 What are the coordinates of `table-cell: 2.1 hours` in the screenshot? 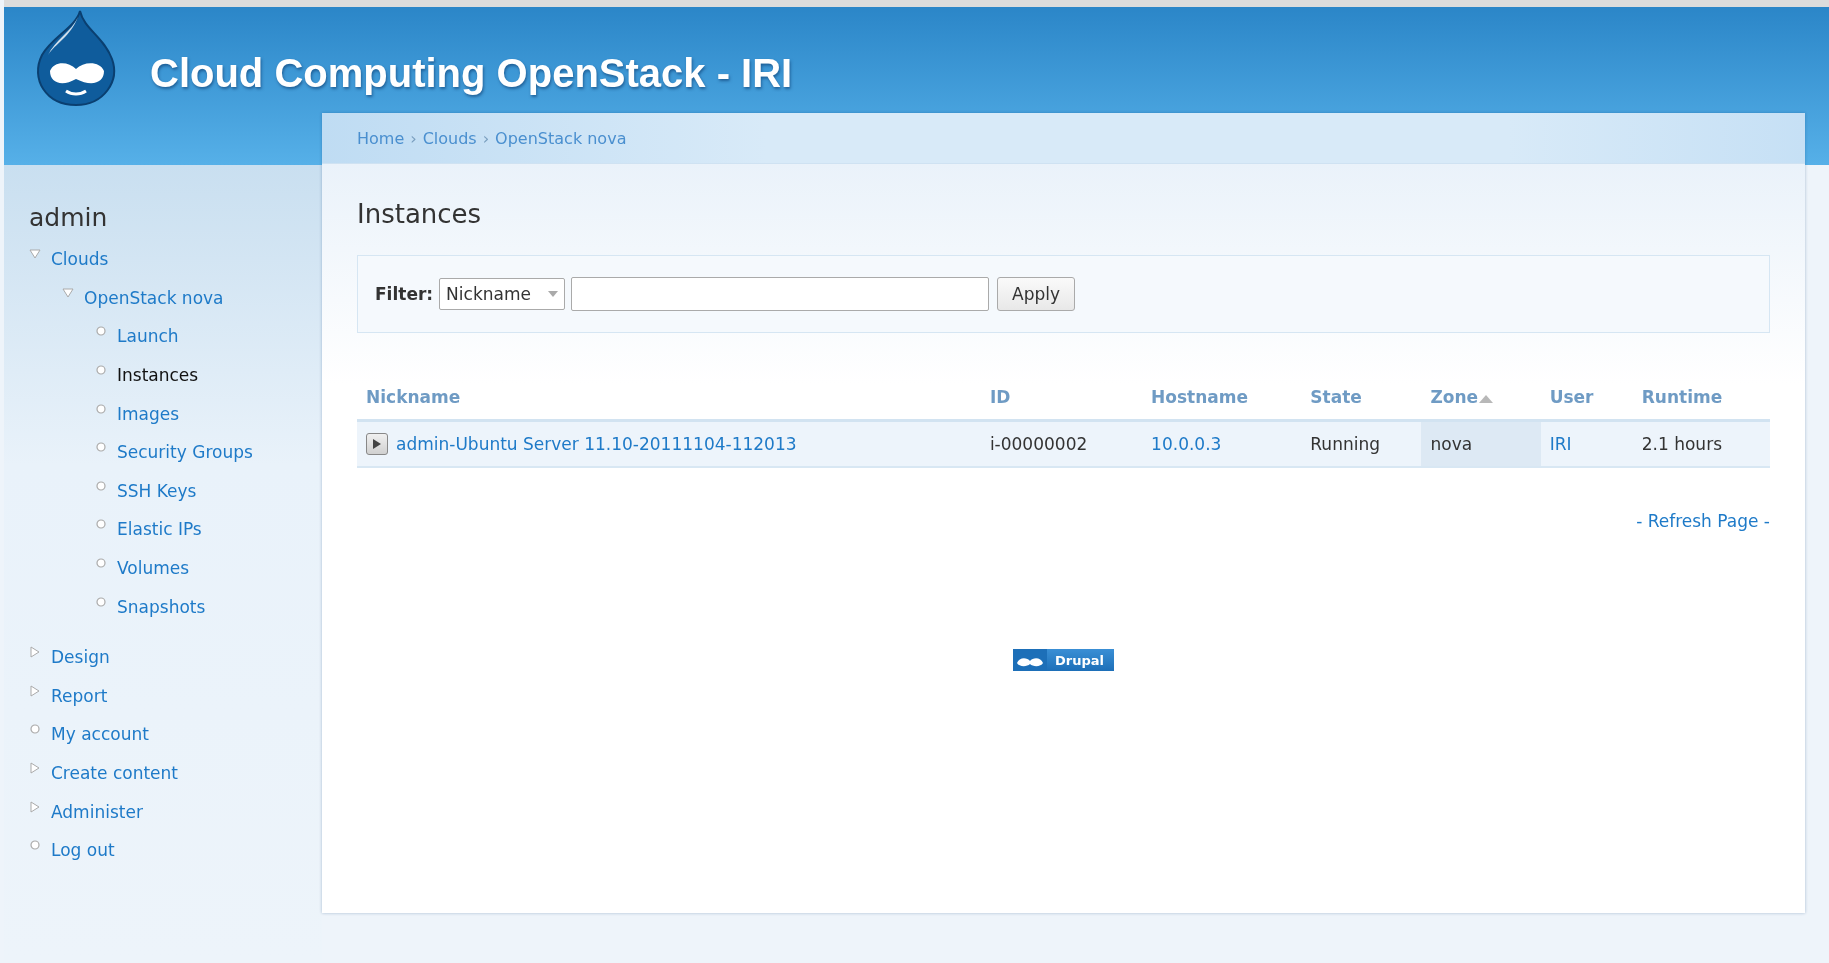 It's located at (1681, 444).